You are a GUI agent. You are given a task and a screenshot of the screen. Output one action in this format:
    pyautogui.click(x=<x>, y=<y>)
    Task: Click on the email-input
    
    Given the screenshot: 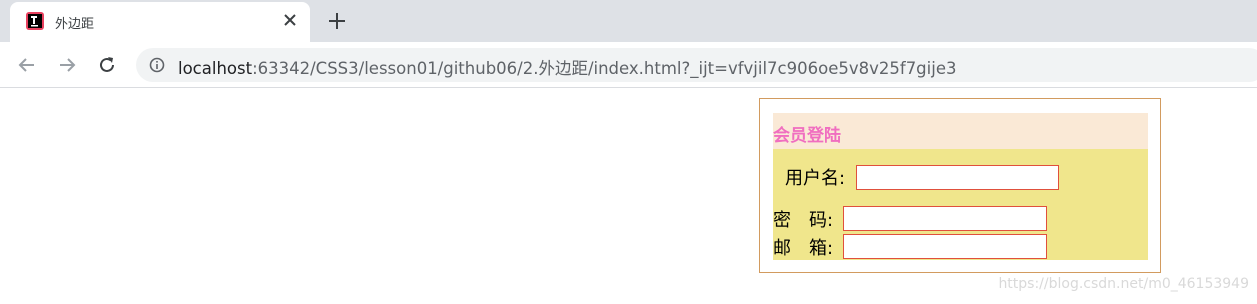 What is the action you would take?
    pyautogui.click(x=945, y=246)
    